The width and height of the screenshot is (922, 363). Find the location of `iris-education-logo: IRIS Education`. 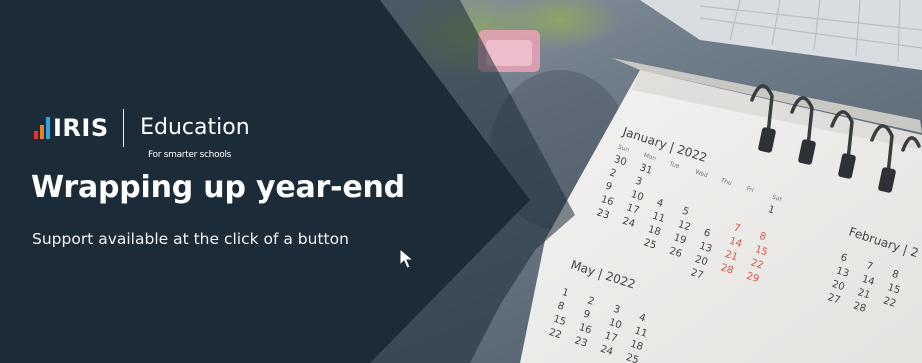

iris-education-logo: IRIS Education is located at coordinates (142, 128).